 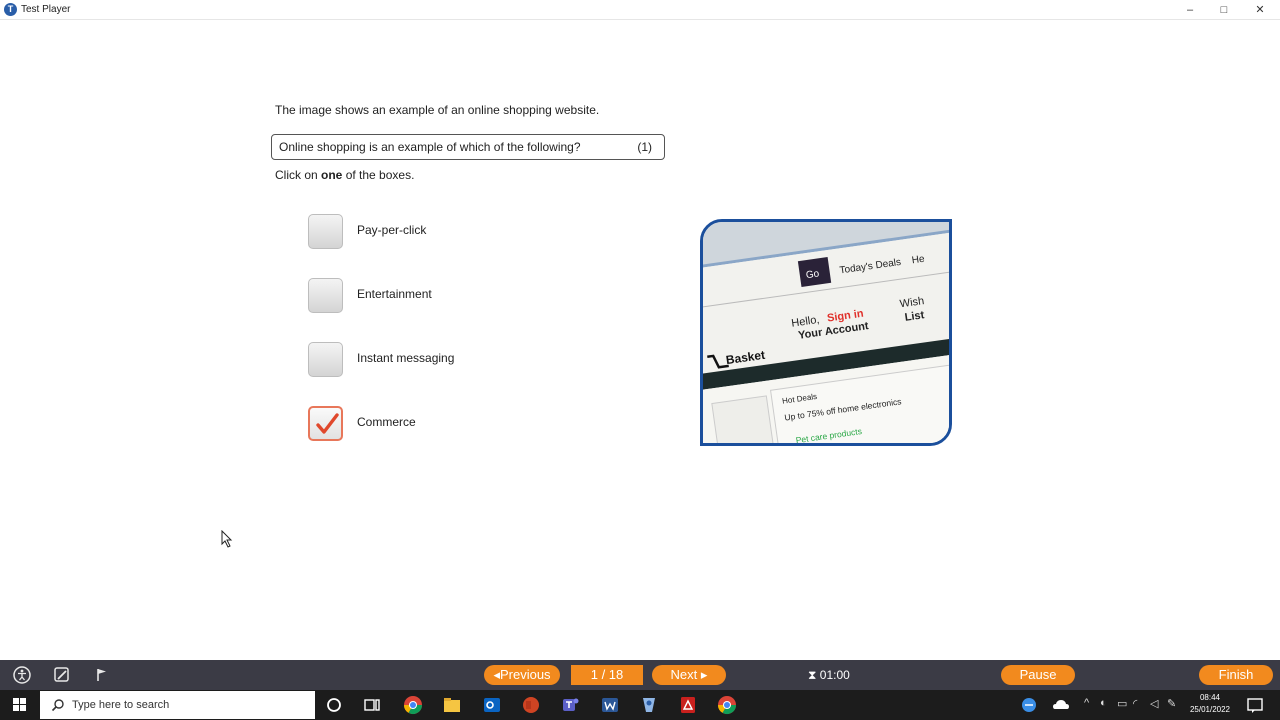 What do you see at coordinates (607, 675) in the screenshot?
I see `page-indicator: 1 / 18` at bounding box center [607, 675].